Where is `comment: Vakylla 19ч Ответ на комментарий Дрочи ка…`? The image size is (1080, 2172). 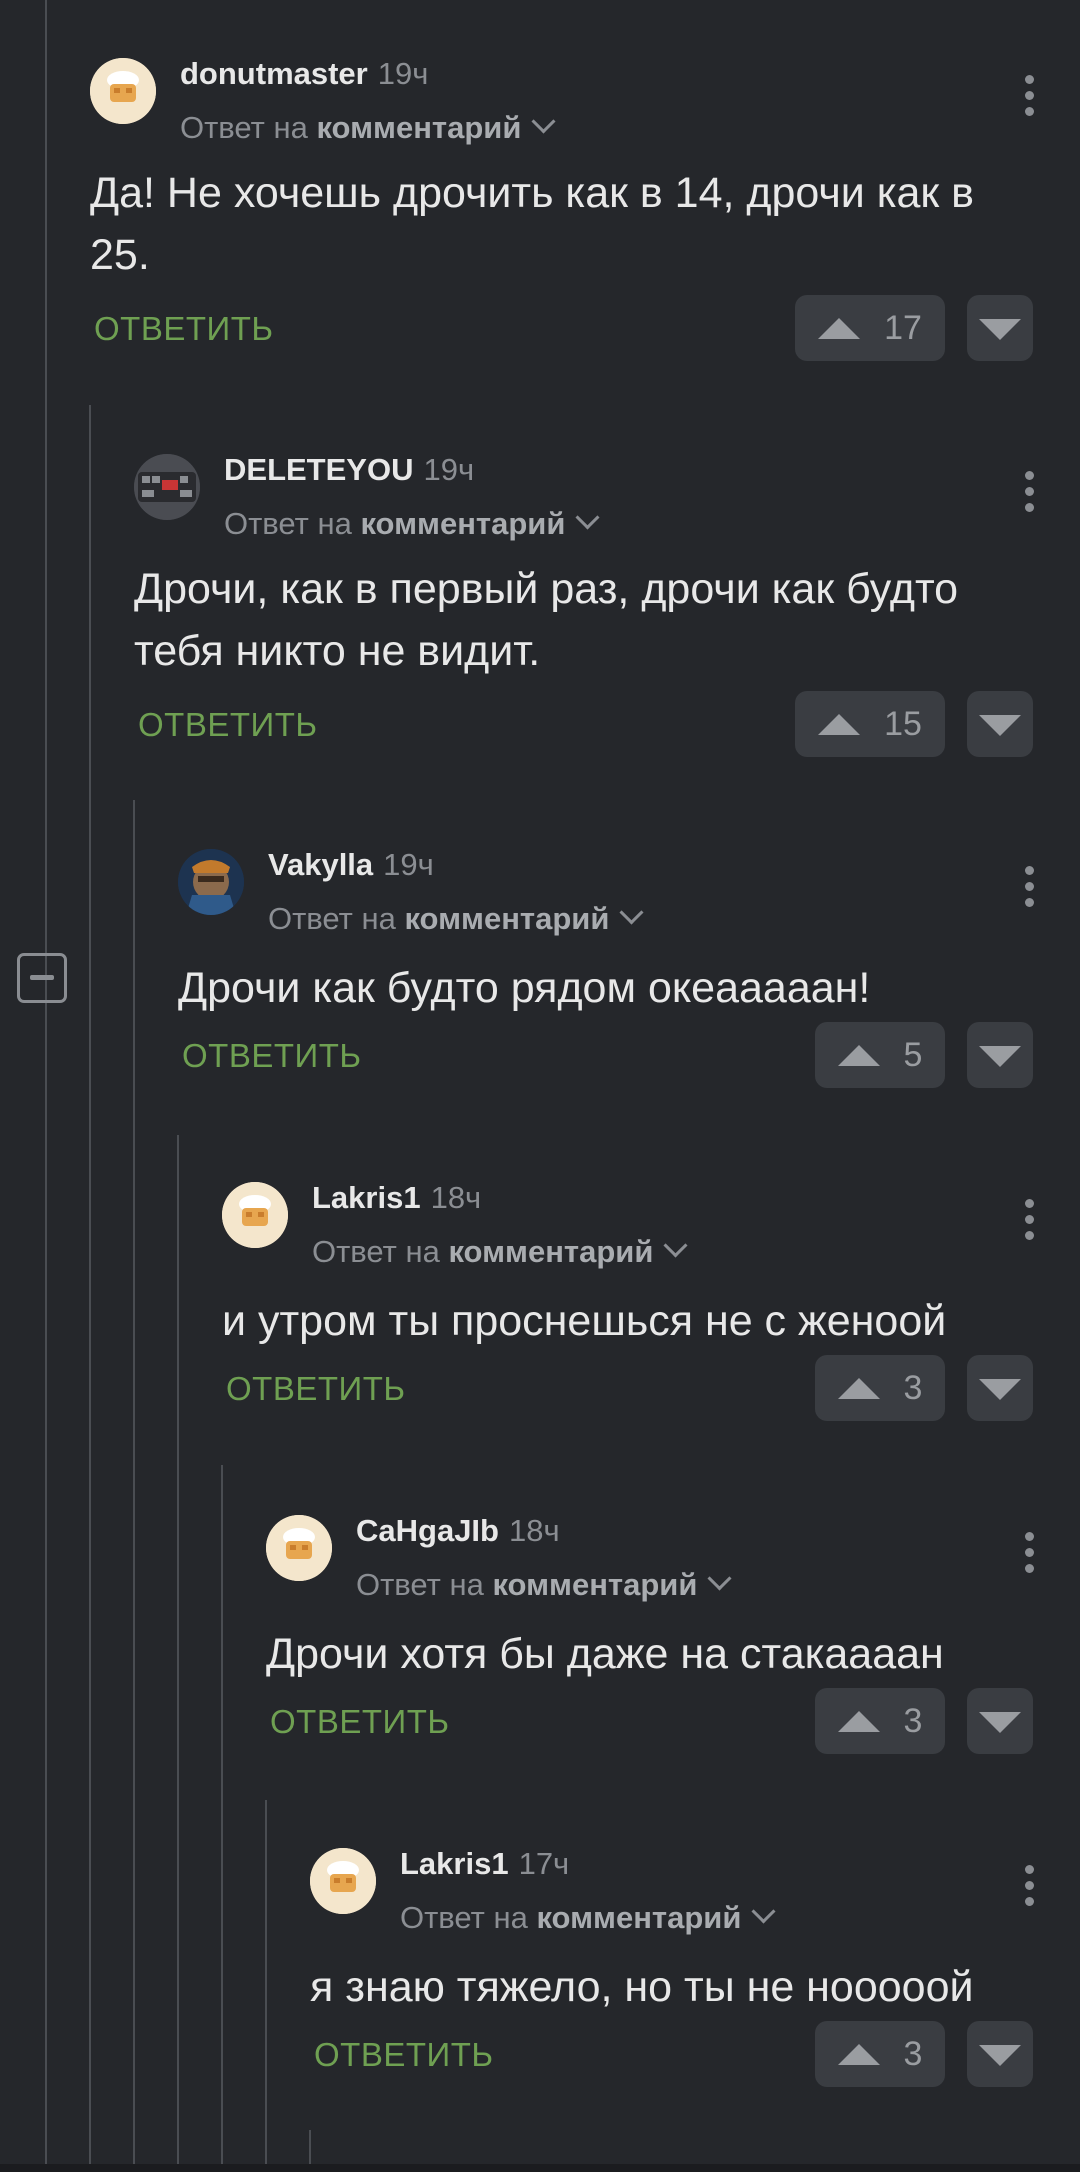 comment: Vakylla 19ч Ответ на комментарий Дрочи ка… is located at coordinates (629, 971).